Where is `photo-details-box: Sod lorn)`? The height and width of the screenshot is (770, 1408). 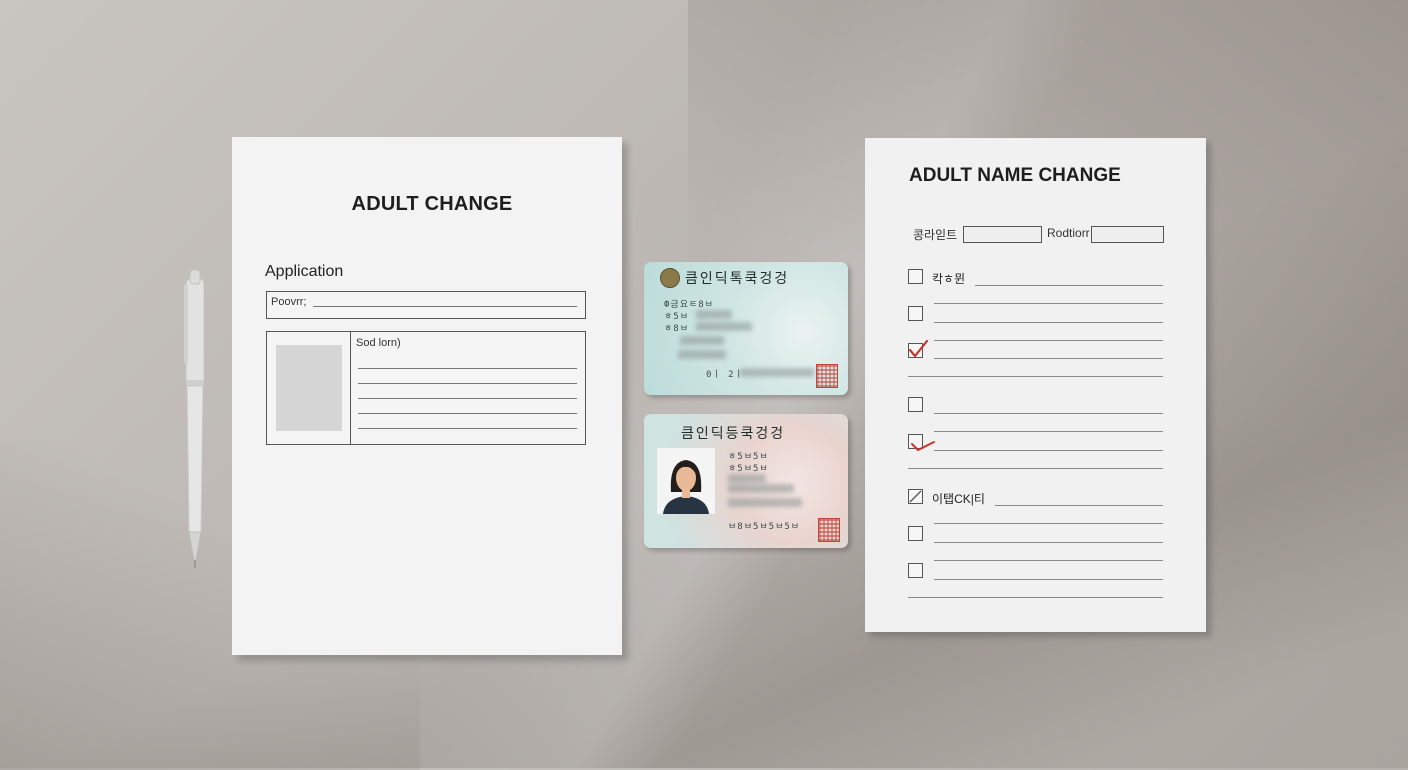
photo-details-box: Sod lorn) is located at coordinates (426, 388).